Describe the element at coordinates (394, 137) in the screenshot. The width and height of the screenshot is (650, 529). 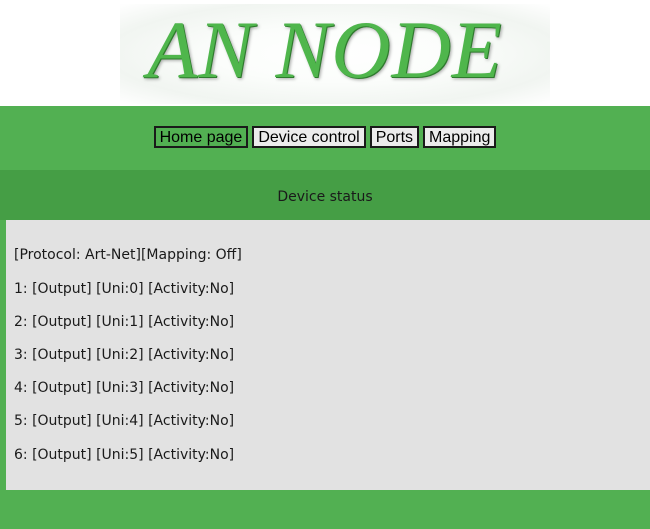
I see `nav-ports-button: Ports` at that location.